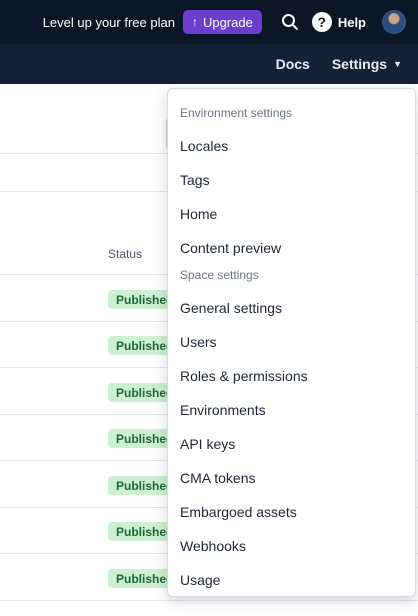 This screenshot has width=418, height=616. I want to click on menu-item-users: Users, so click(291, 342).